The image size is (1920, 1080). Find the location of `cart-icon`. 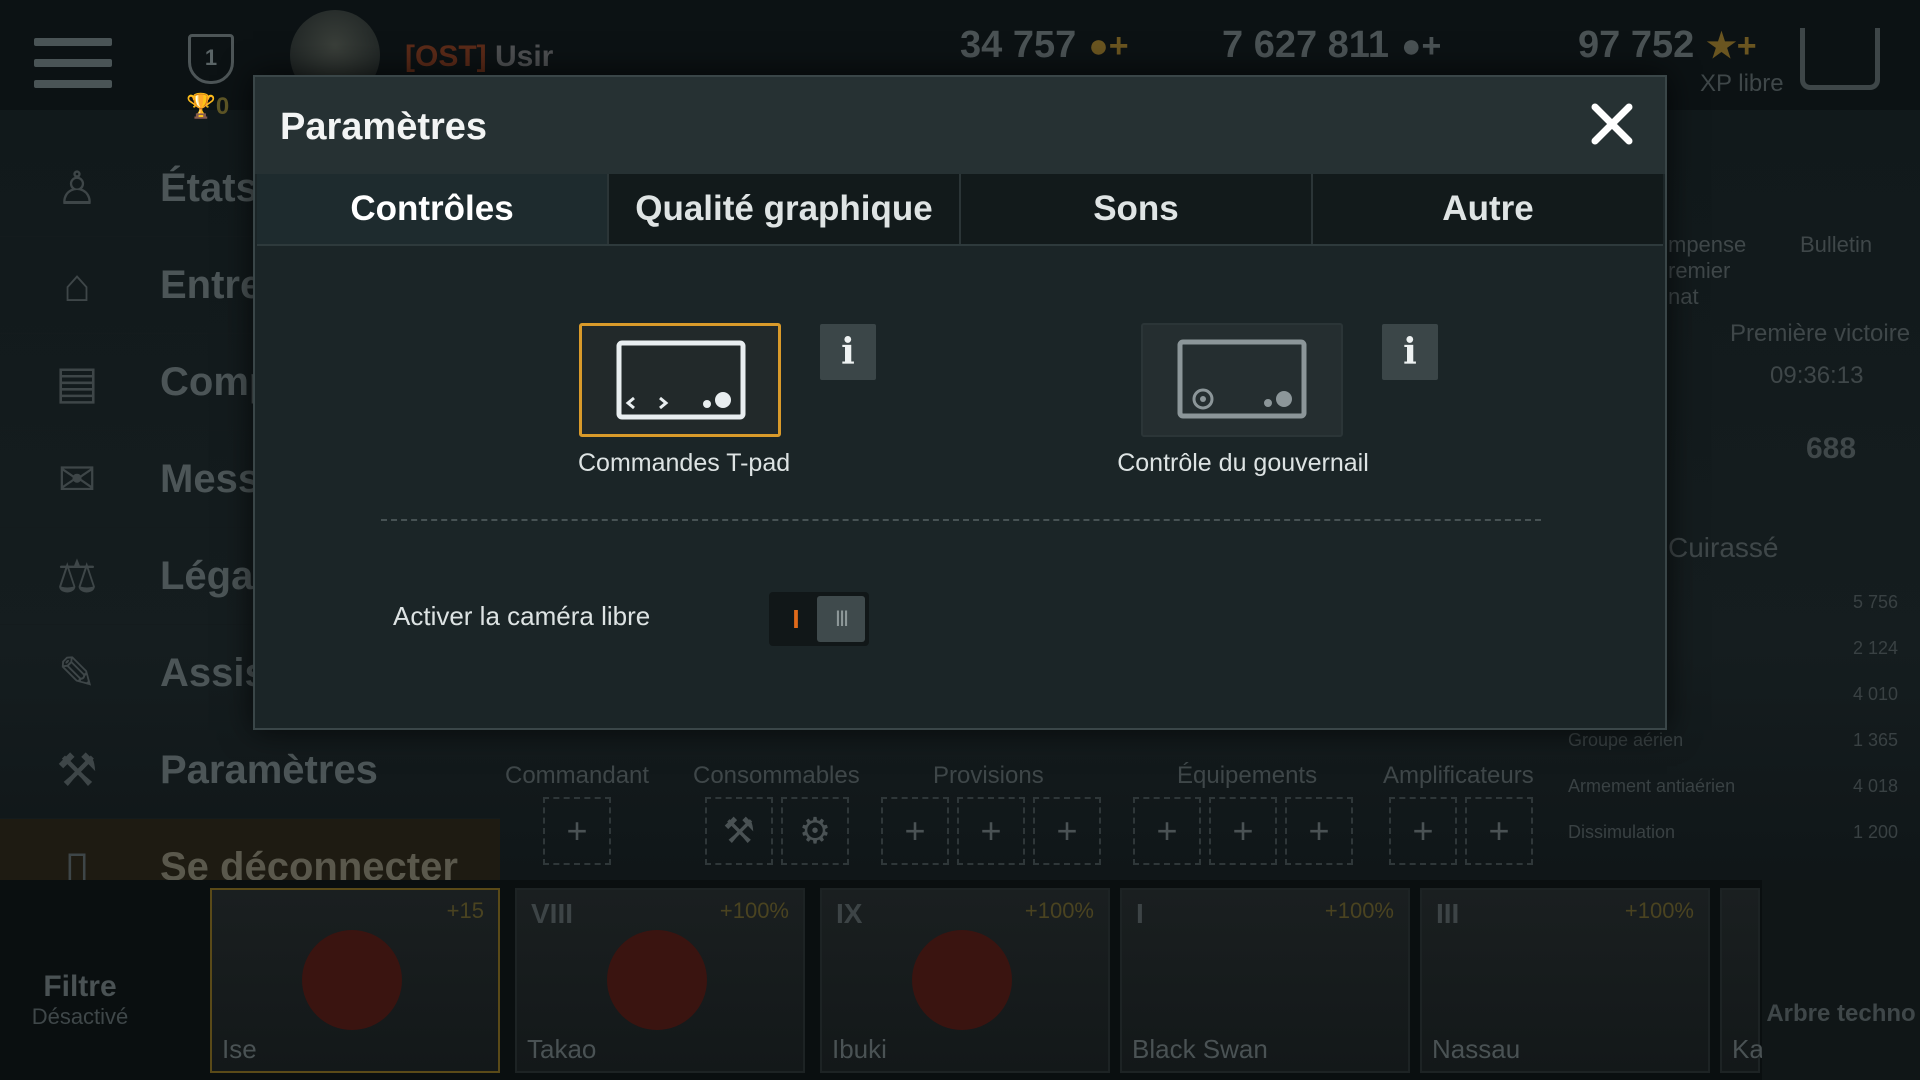

cart-icon is located at coordinates (1840, 59).